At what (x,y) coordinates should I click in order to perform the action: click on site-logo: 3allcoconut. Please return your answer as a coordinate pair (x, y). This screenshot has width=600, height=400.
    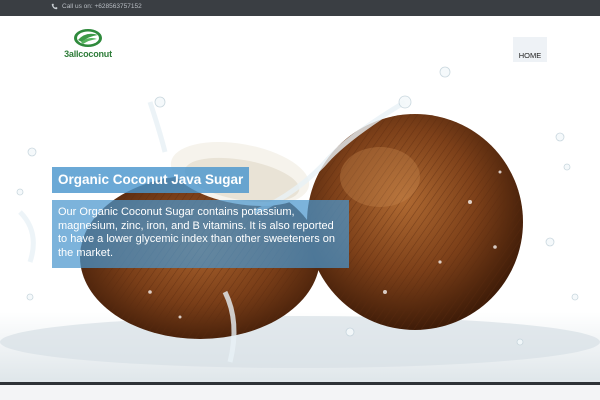
    Looking at the image, I should click on (88, 45).